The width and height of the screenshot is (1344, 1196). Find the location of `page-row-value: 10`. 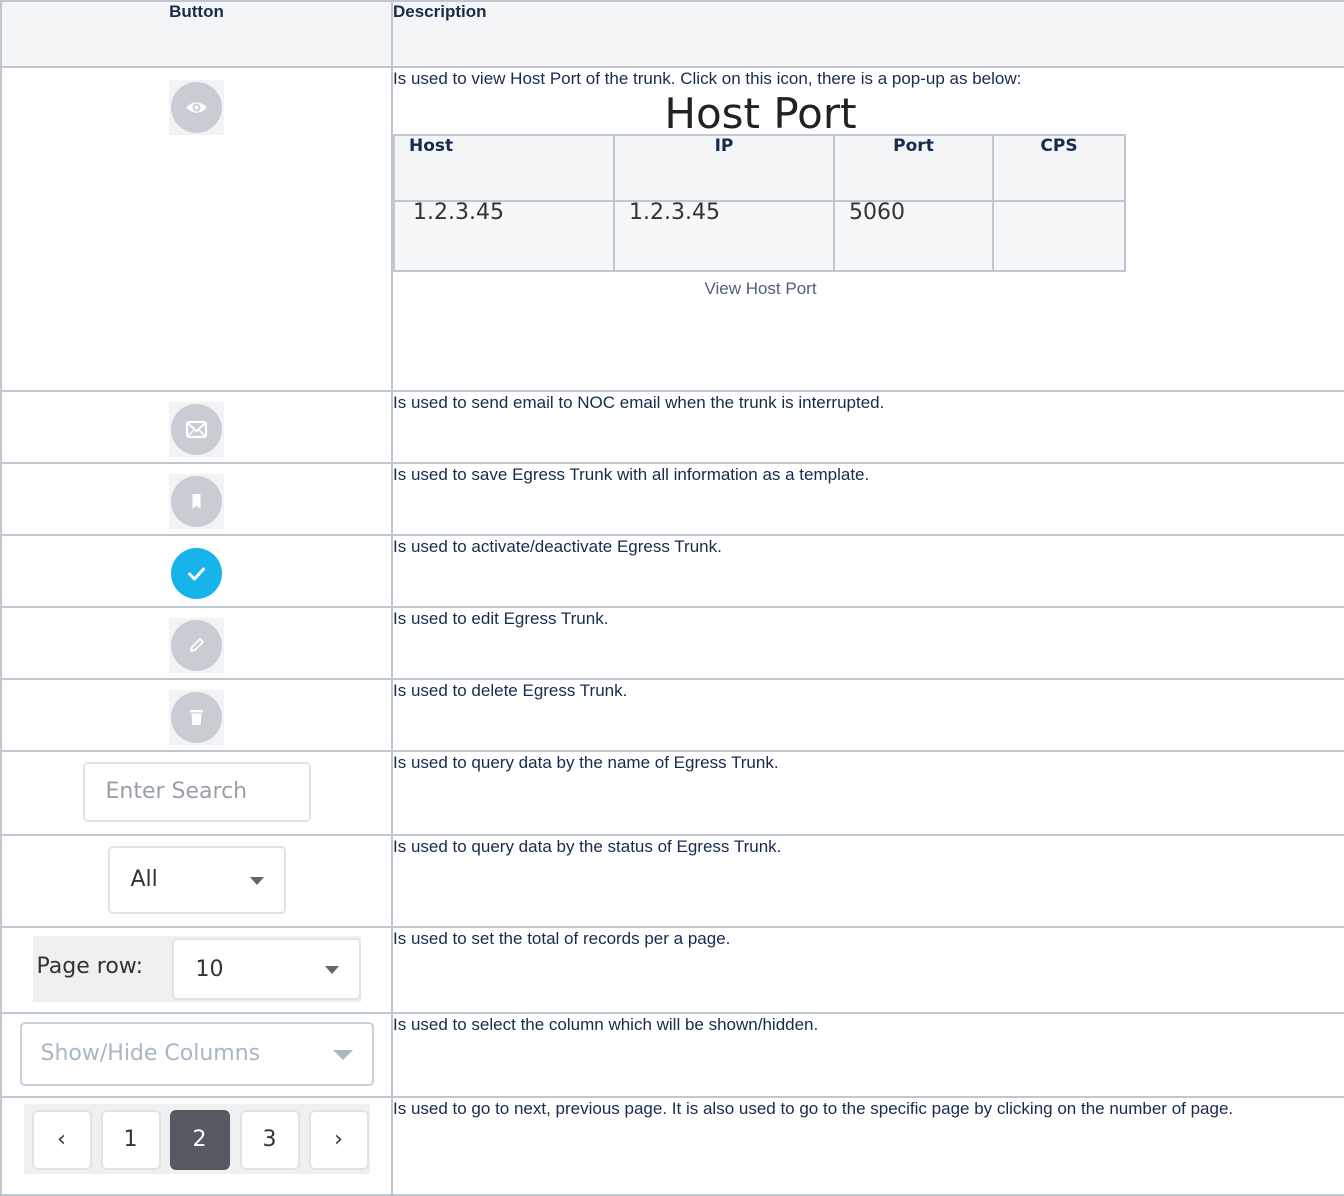

page-row-value: 10 is located at coordinates (209, 969).